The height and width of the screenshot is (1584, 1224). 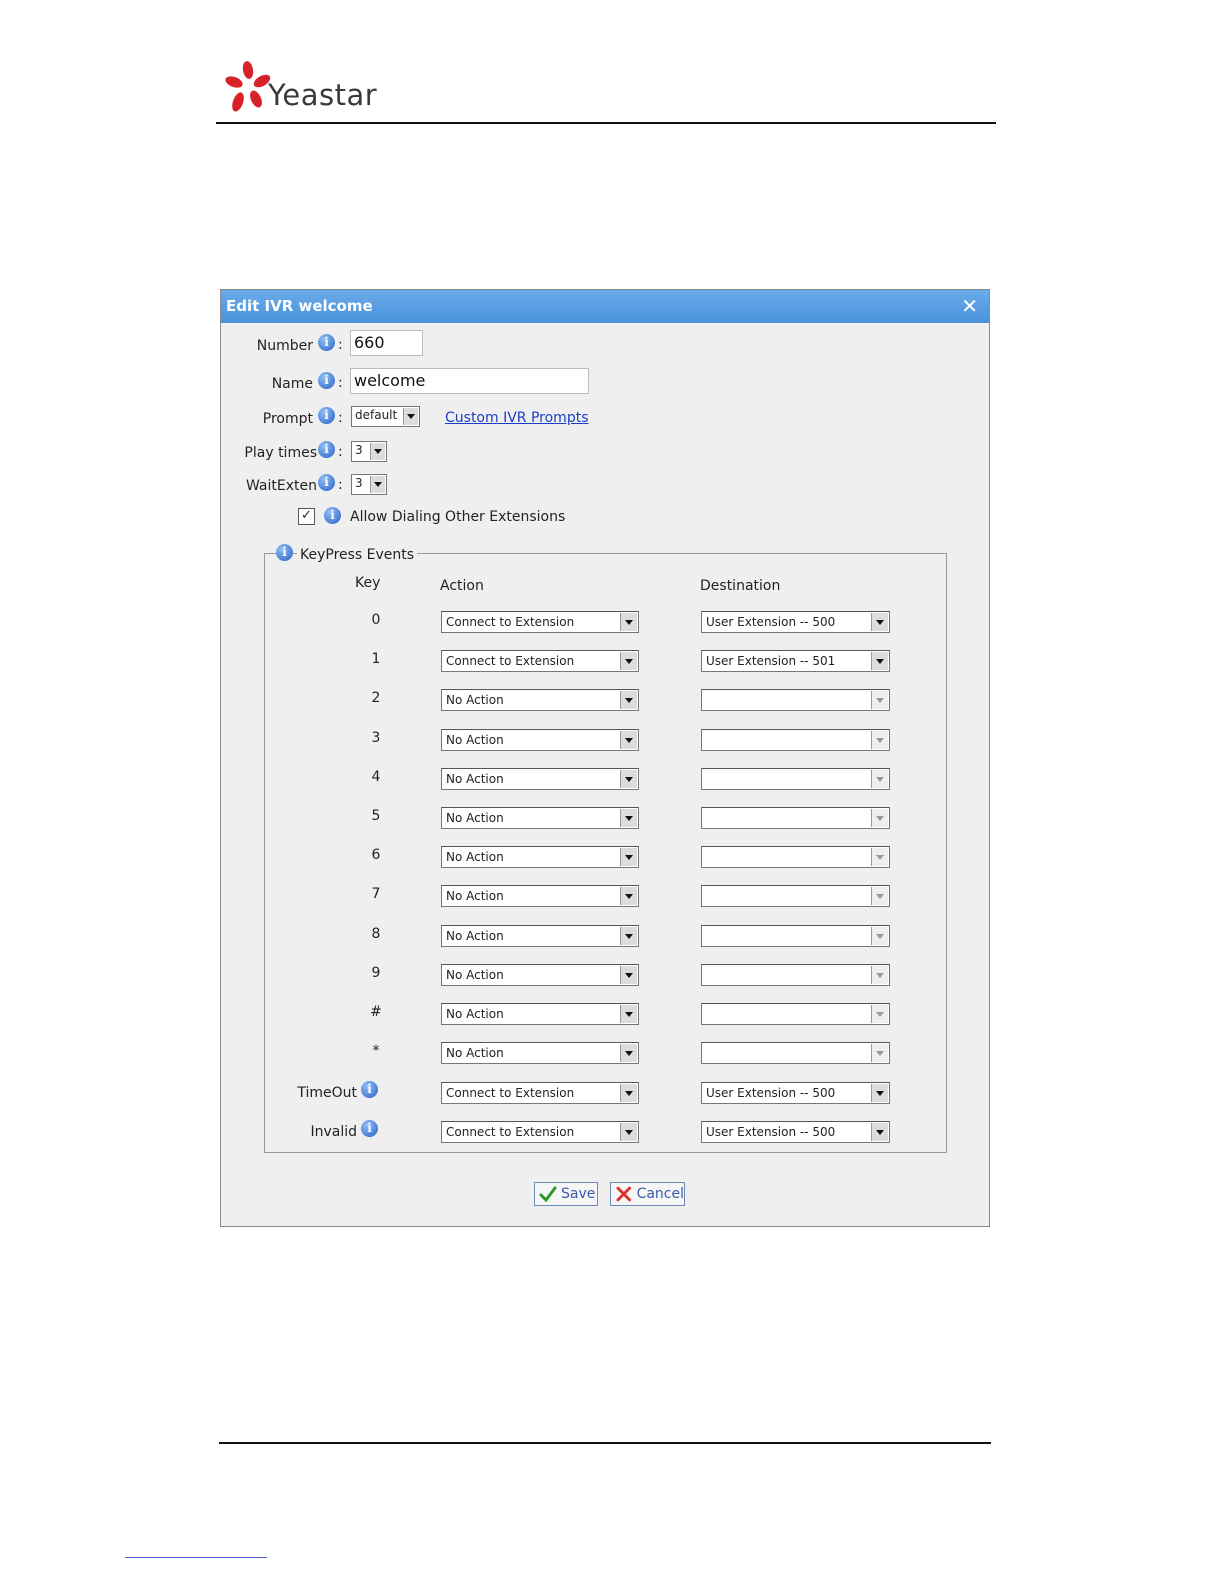 I want to click on invalid-destination-value: User Extension -- 500, so click(x=771, y=1132).